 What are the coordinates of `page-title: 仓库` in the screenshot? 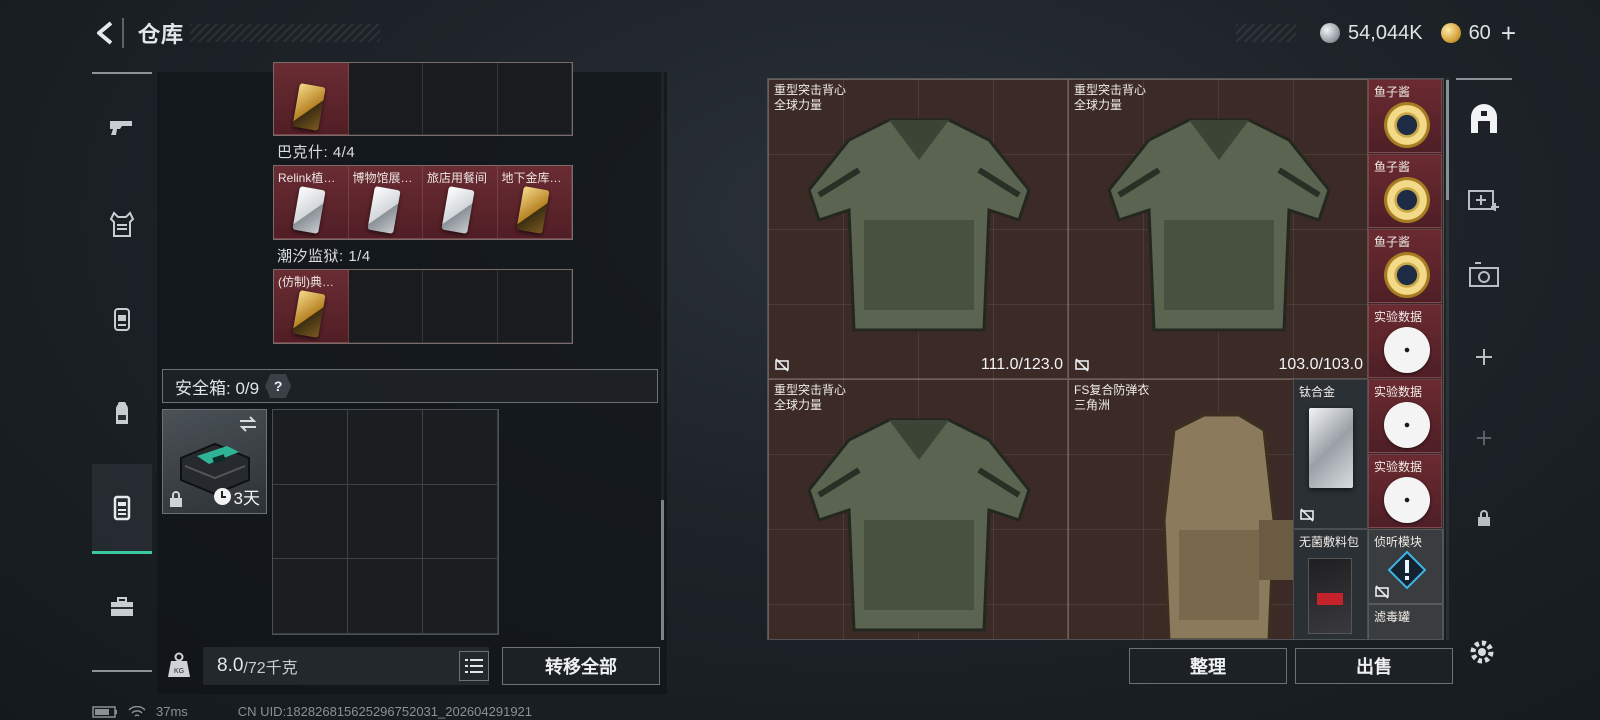 It's located at (153, 33).